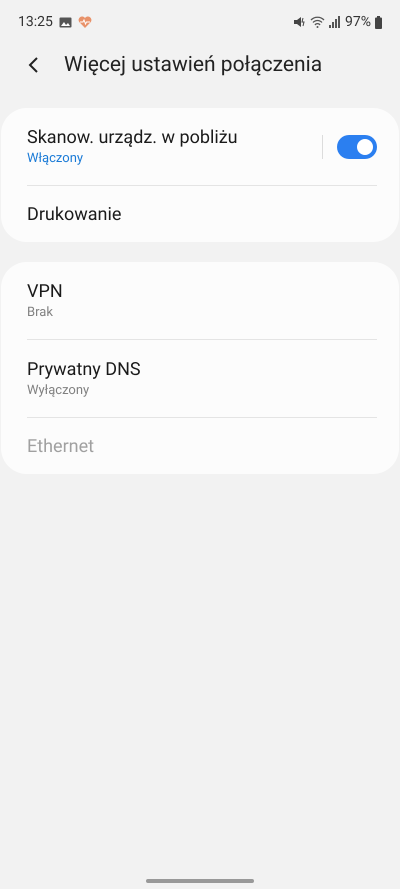 The width and height of the screenshot is (400, 889). What do you see at coordinates (193, 65) in the screenshot?
I see `page-title: Więcej ustawień połączenia` at bounding box center [193, 65].